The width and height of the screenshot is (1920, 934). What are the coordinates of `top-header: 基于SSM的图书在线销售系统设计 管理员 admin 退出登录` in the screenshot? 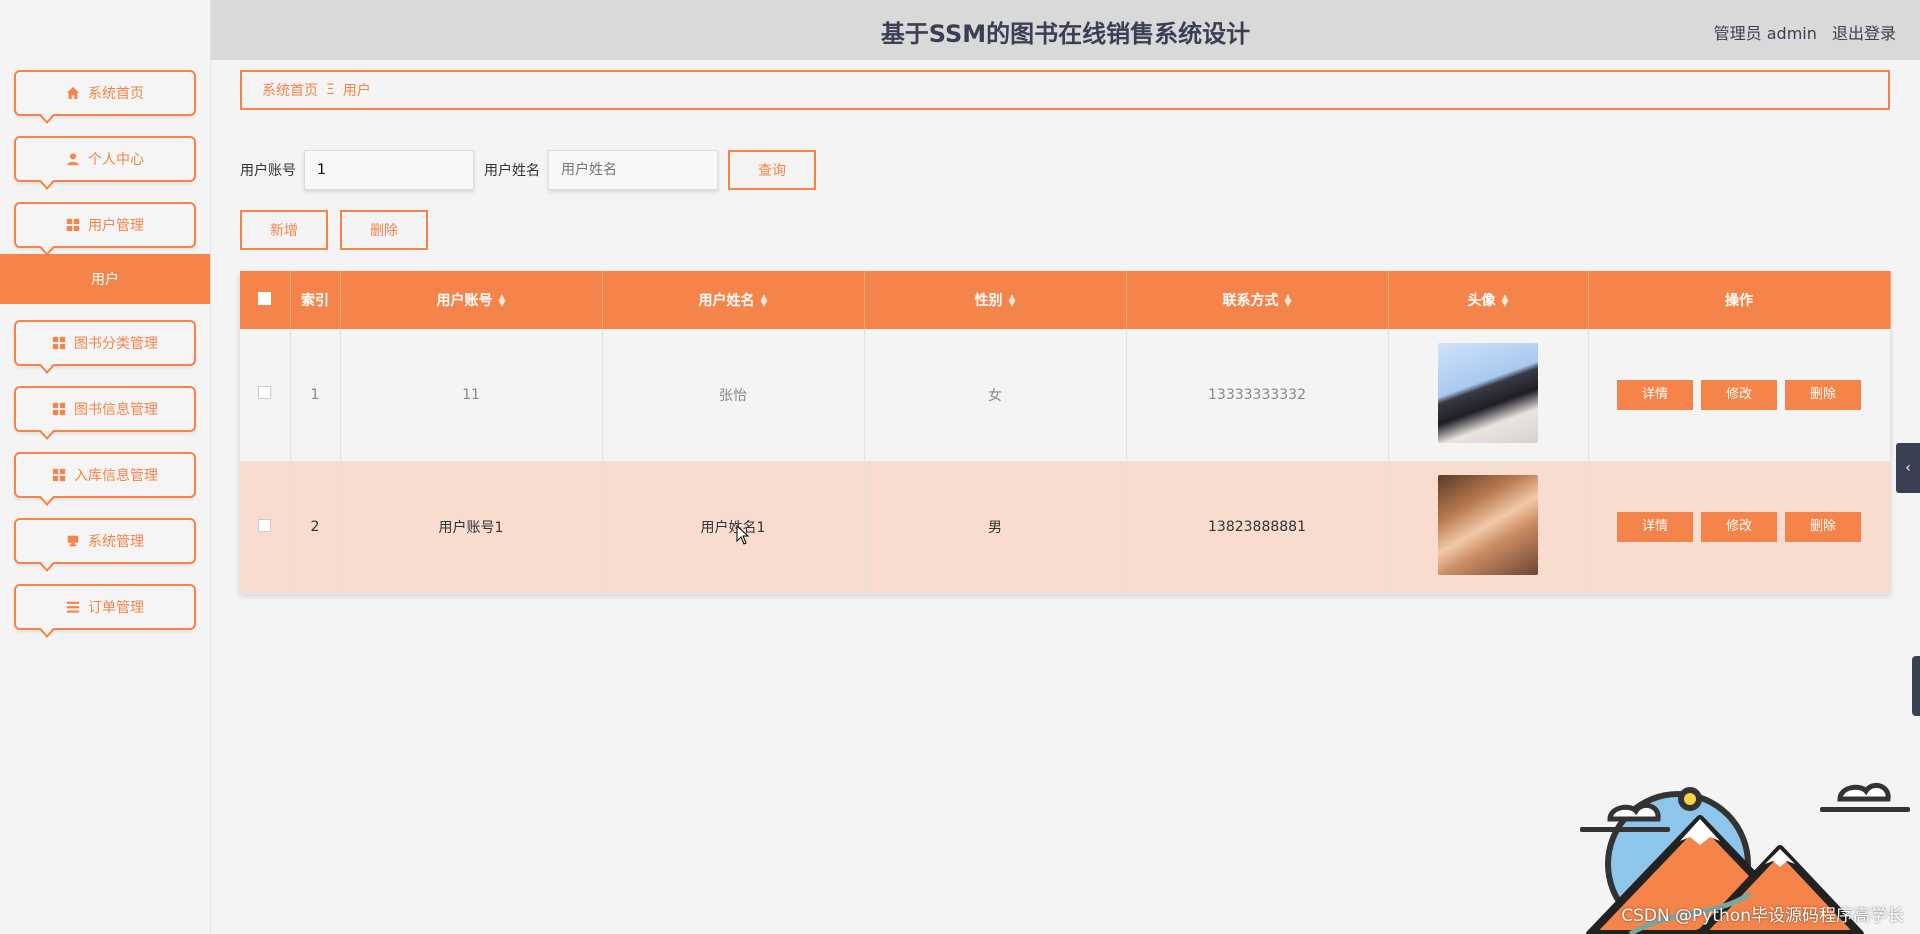 It's located at (1065, 30).